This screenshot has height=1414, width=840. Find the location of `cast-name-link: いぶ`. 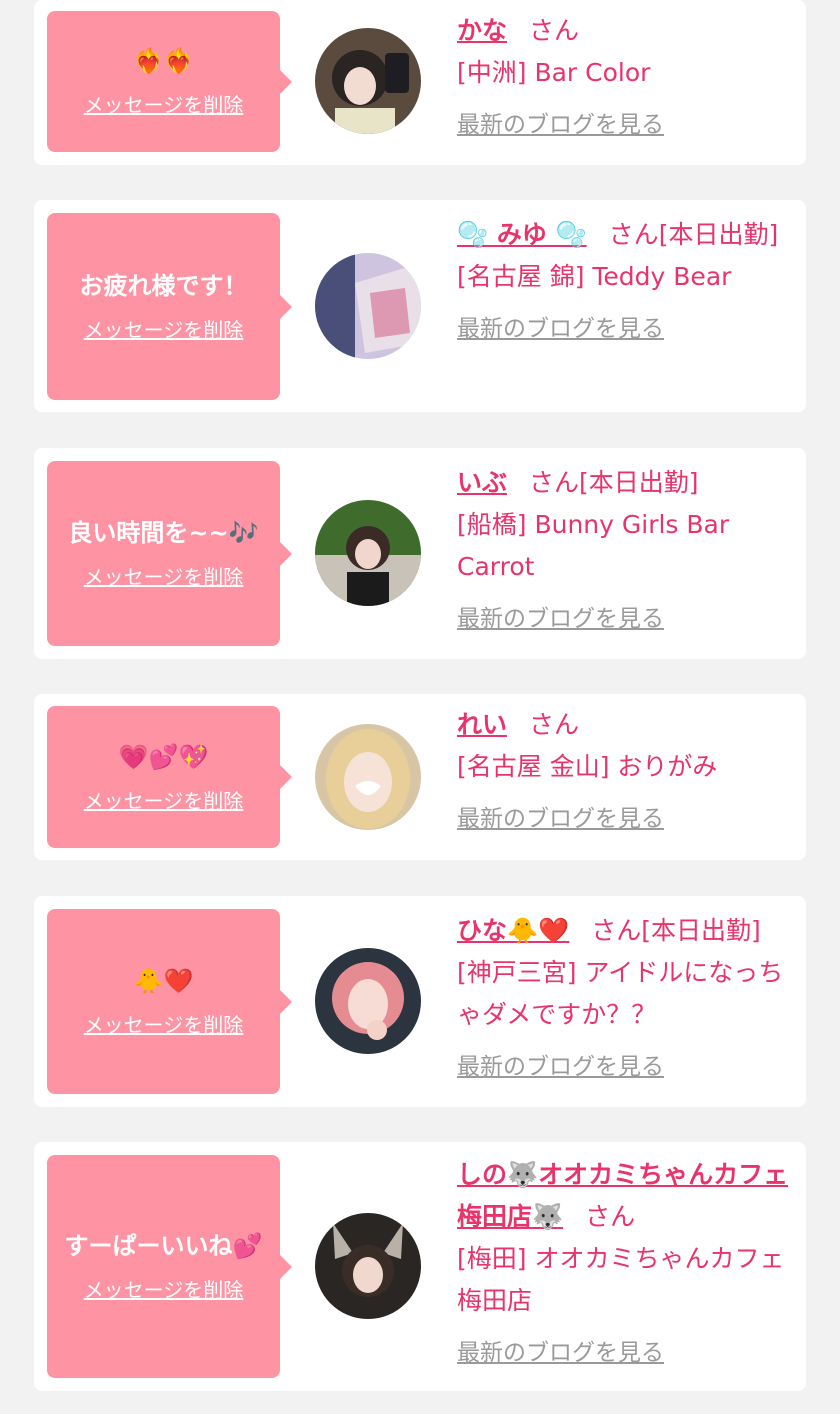

cast-name-link: いぶ is located at coordinates (482, 482).